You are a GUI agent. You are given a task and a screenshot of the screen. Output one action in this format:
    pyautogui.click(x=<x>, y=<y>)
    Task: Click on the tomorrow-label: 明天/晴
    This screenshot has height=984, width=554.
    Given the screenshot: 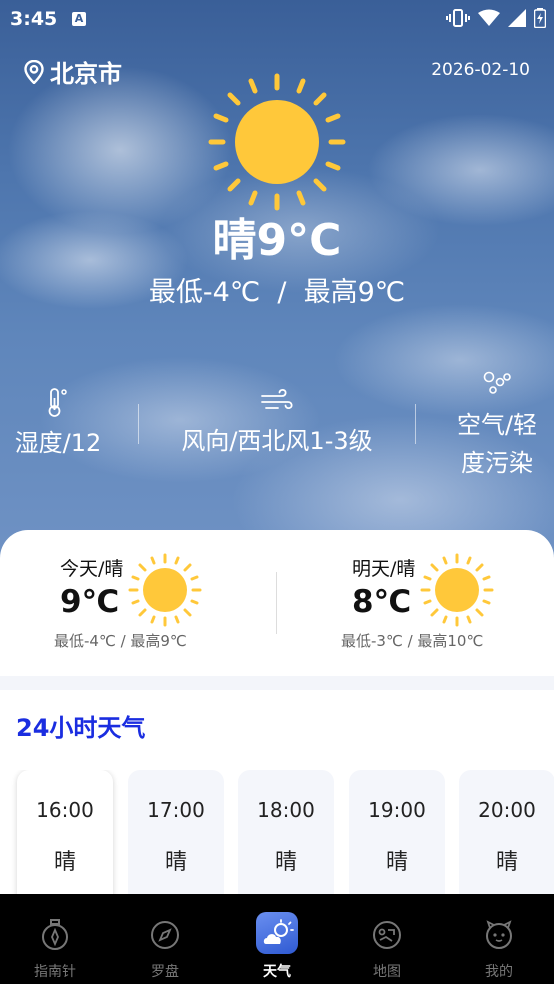 What is the action you would take?
    pyautogui.click(x=384, y=569)
    